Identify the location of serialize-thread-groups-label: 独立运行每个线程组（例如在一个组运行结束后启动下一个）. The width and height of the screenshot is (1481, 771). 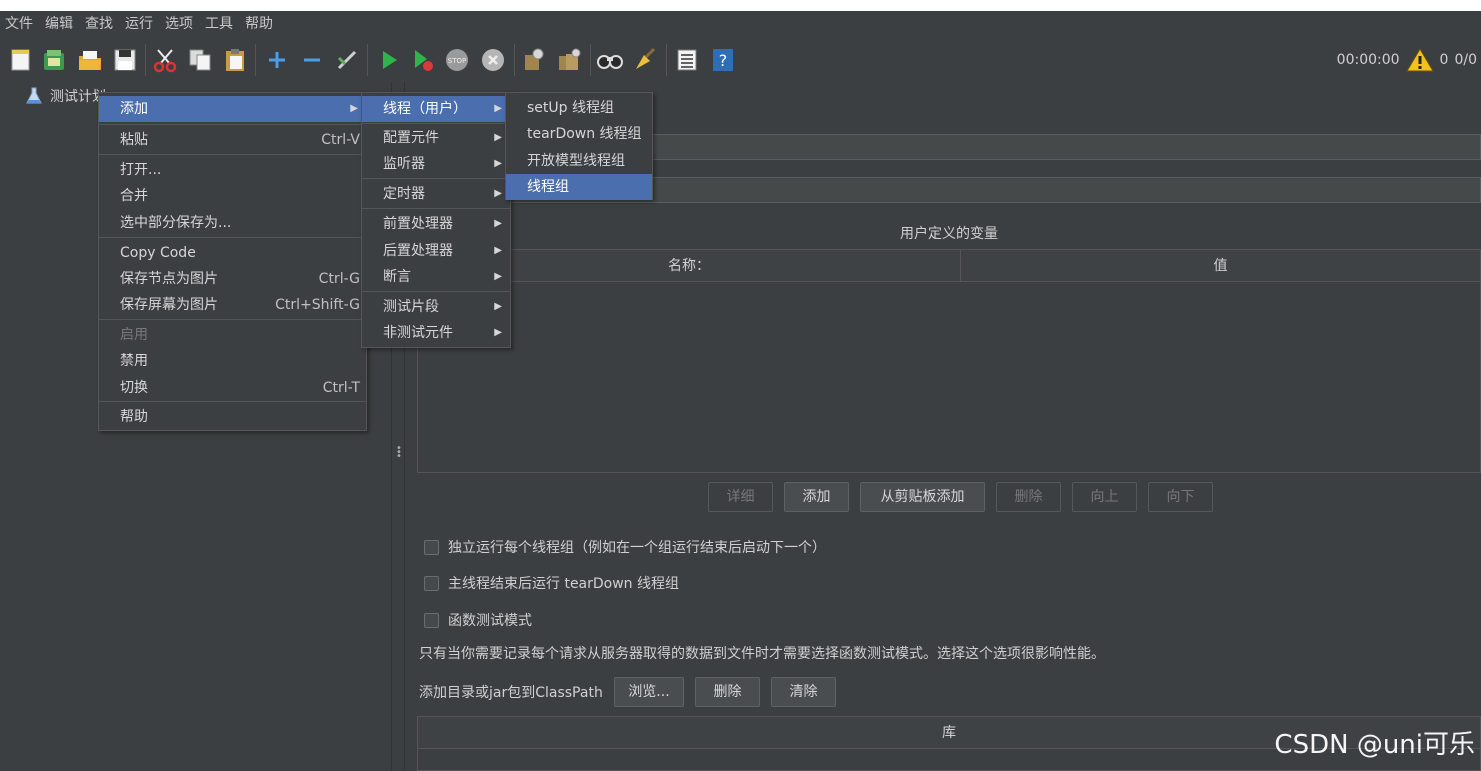
(637, 548).